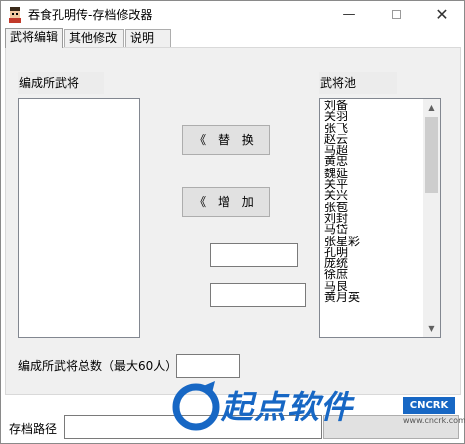  Describe the element at coordinates (373, 161) in the screenshot. I see `general-pool-item: 黄忠` at that location.